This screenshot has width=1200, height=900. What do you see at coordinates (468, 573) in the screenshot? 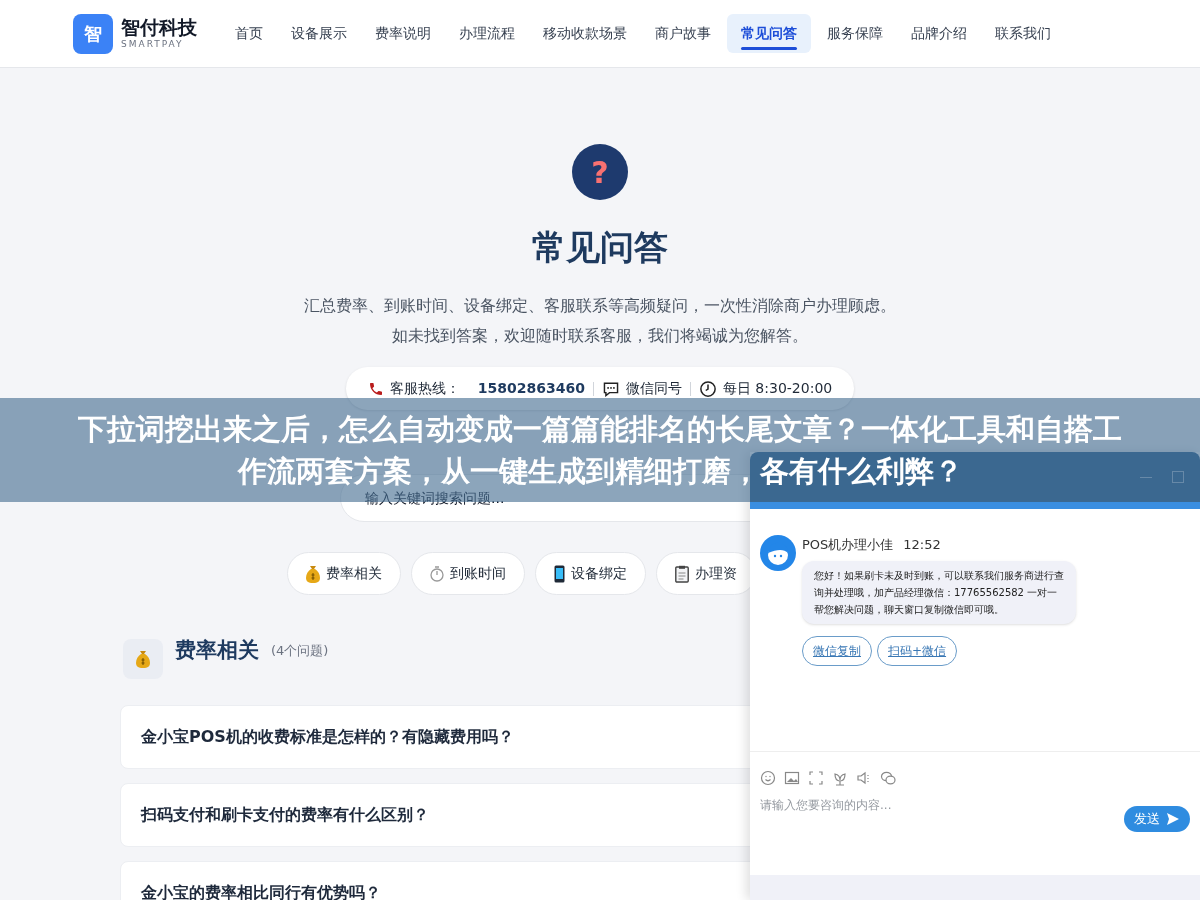
I see `category-chip: 到账时间` at bounding box center [468, 573].